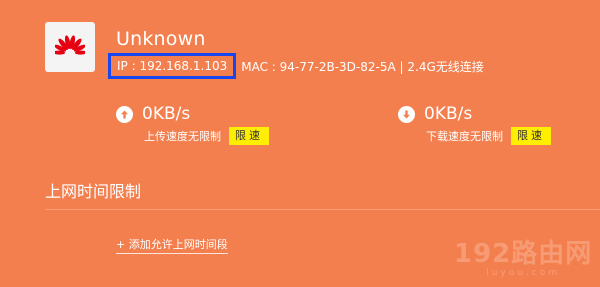 Image resolution: width=600 pixels, height=287 pixels. What do you see at coordinates (161, 39) in the screenshot?
I see `device-name: Unknown` at bounding box center [161, 39].